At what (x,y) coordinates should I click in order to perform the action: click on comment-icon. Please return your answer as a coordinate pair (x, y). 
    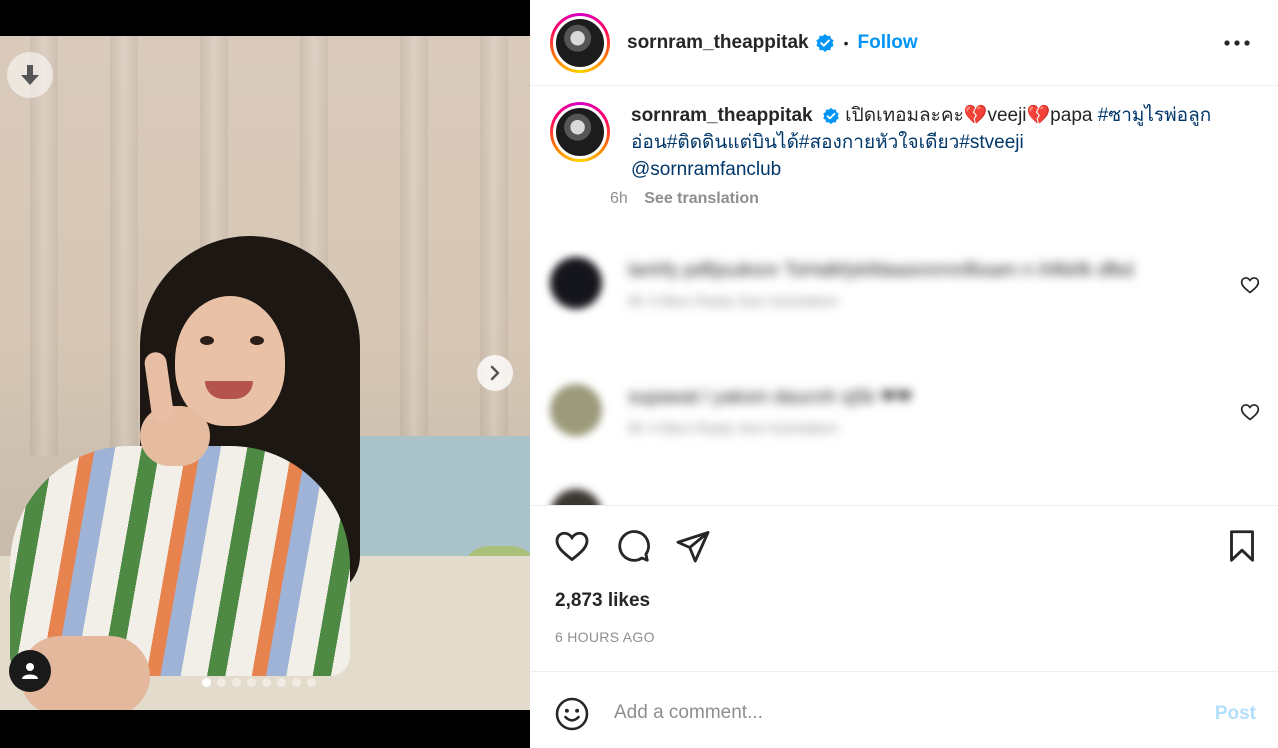
    Looking at the image, I should click on (633, 546).